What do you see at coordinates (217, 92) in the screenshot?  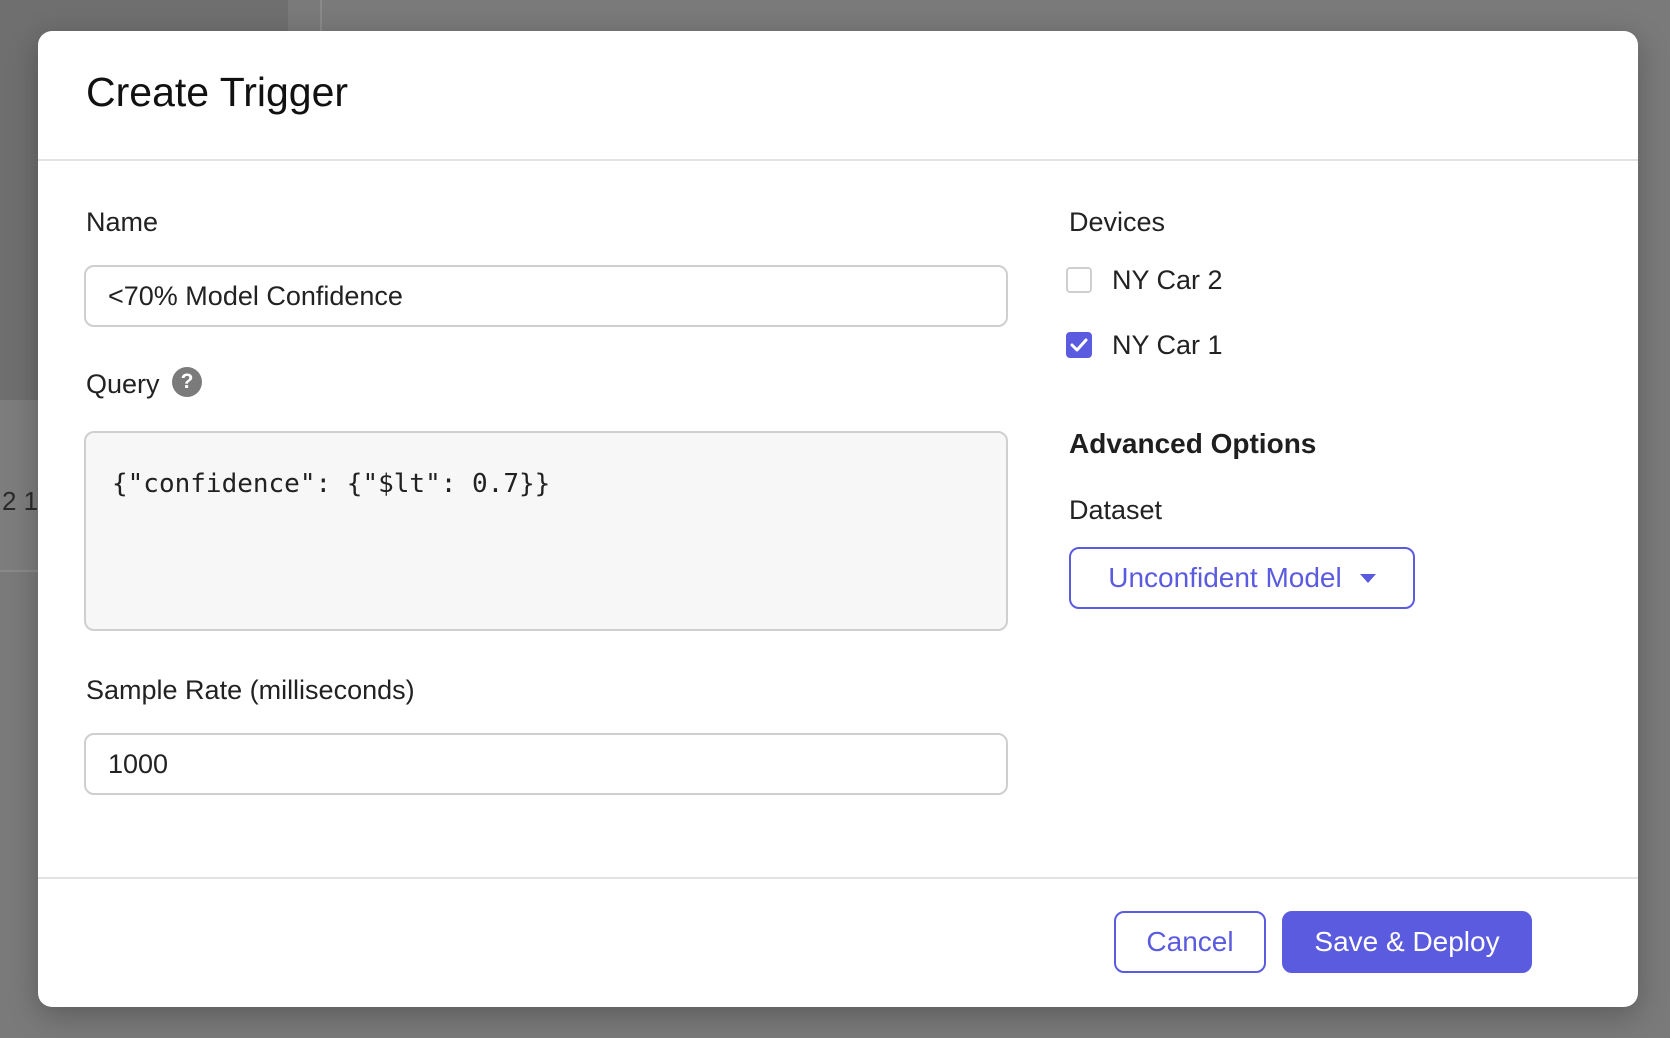 I see `modal-title: Create Trigger` at bounding box center [217, 92].